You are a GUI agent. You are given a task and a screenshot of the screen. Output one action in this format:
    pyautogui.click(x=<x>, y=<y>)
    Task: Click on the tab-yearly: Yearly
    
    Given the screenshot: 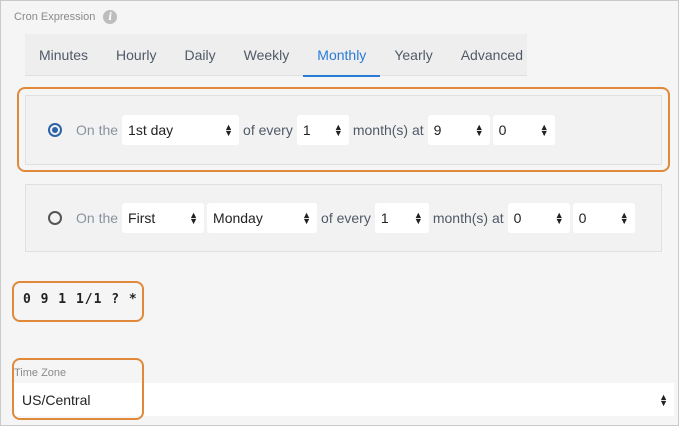 What is the action you would take?
    pyautogui.click(x=413, y=55)
    